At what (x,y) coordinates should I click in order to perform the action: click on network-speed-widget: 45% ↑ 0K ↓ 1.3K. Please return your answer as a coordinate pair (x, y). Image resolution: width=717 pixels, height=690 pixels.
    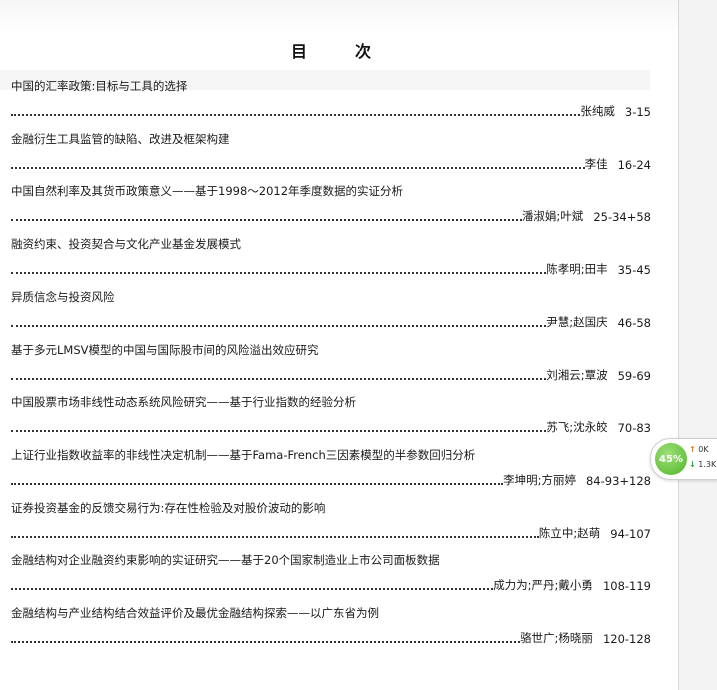
    Looking at the image, I should click on (683, 459).